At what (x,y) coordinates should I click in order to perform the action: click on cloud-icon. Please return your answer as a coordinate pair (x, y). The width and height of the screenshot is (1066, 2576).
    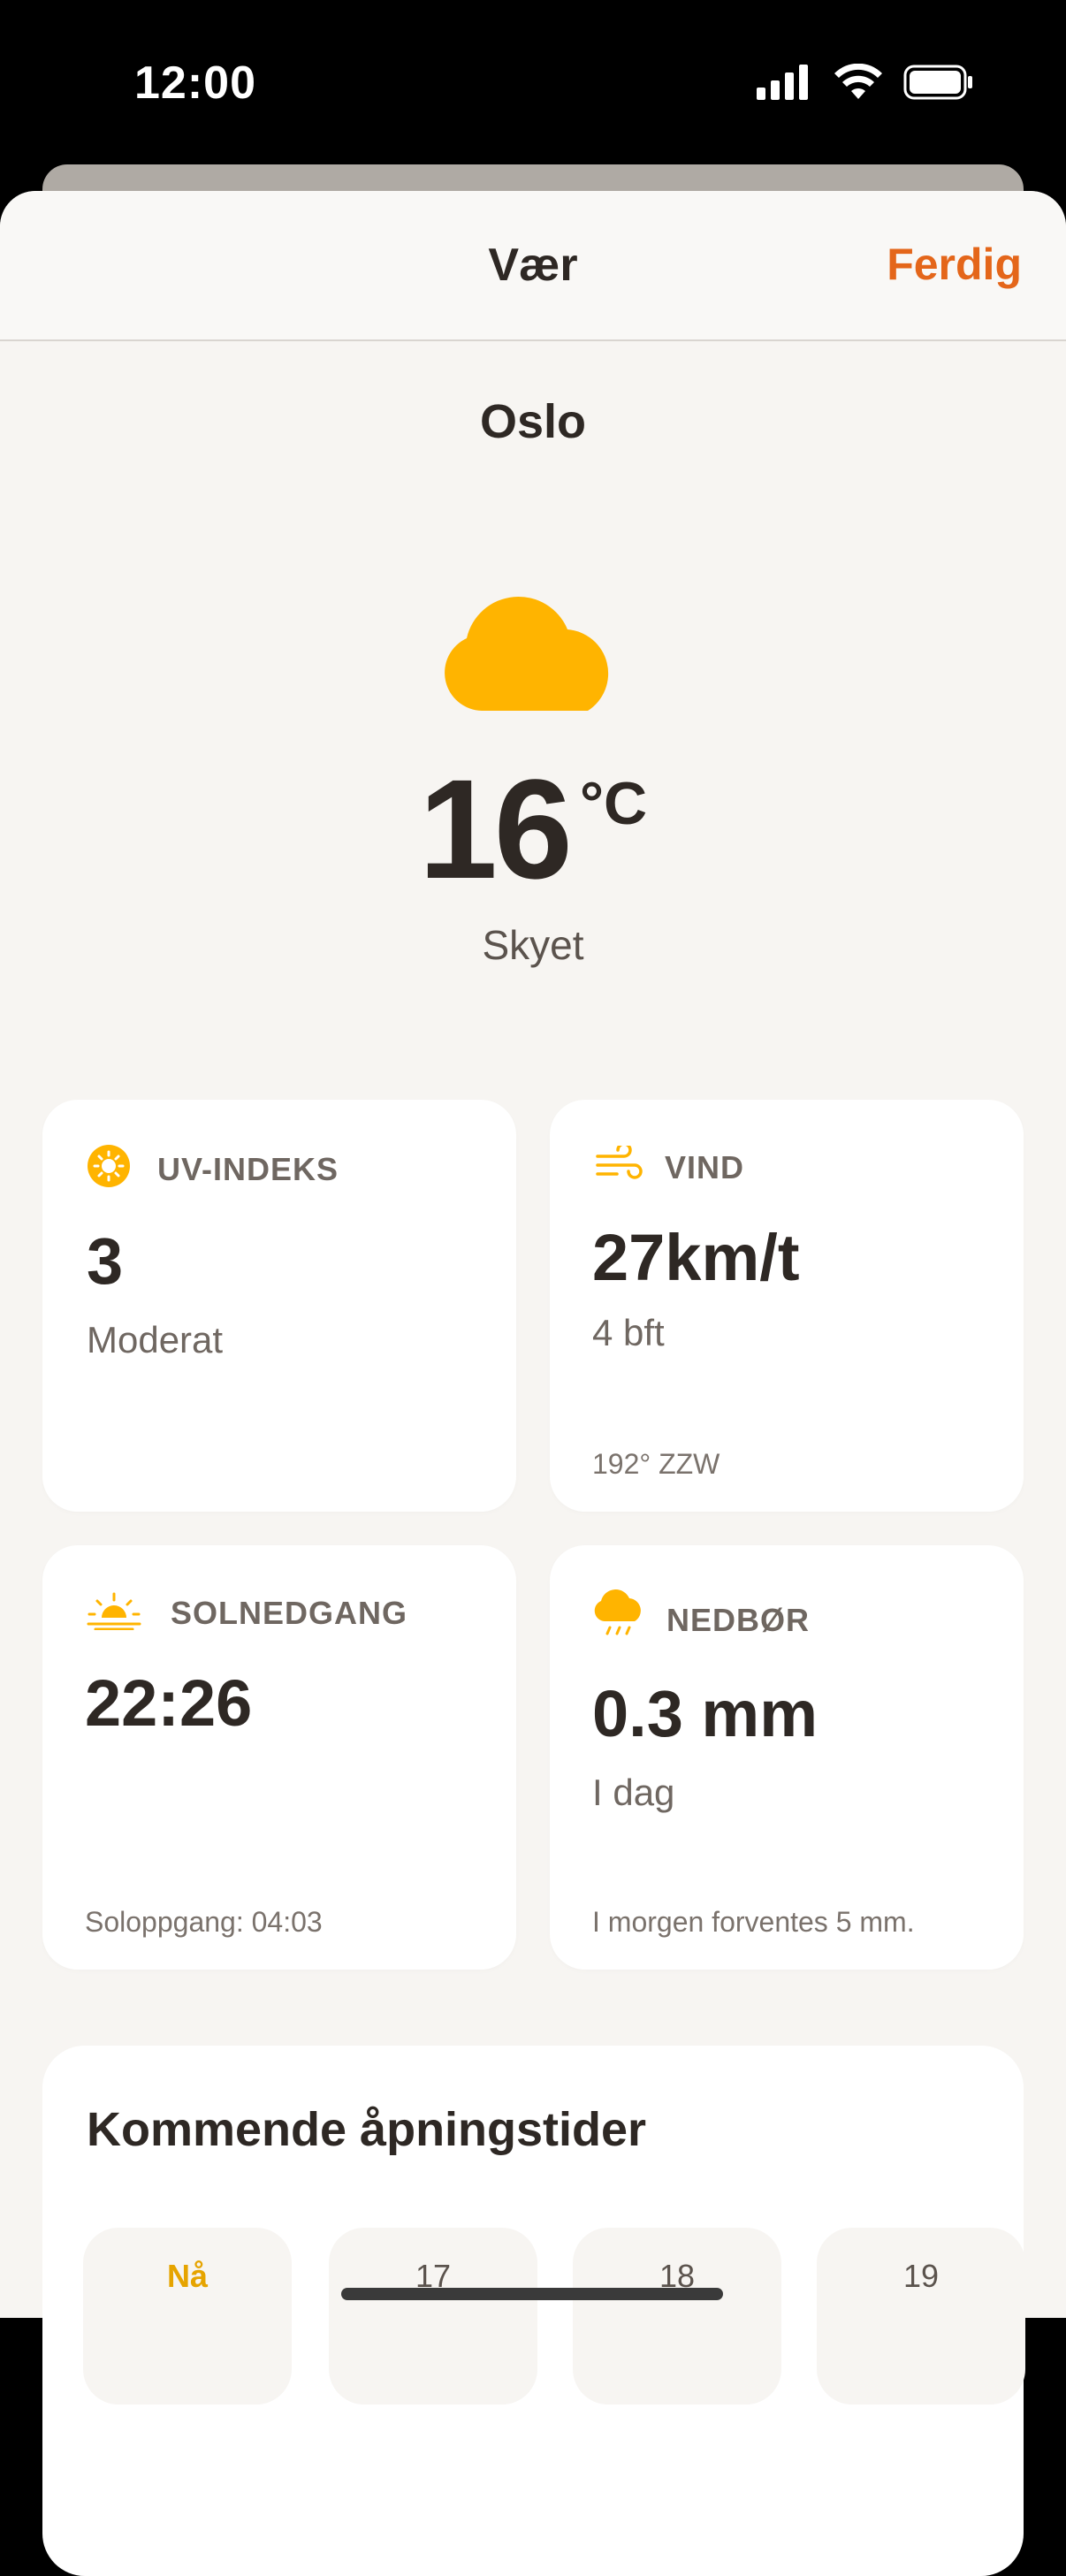
    Looking at the image, I should click on (527, 653).